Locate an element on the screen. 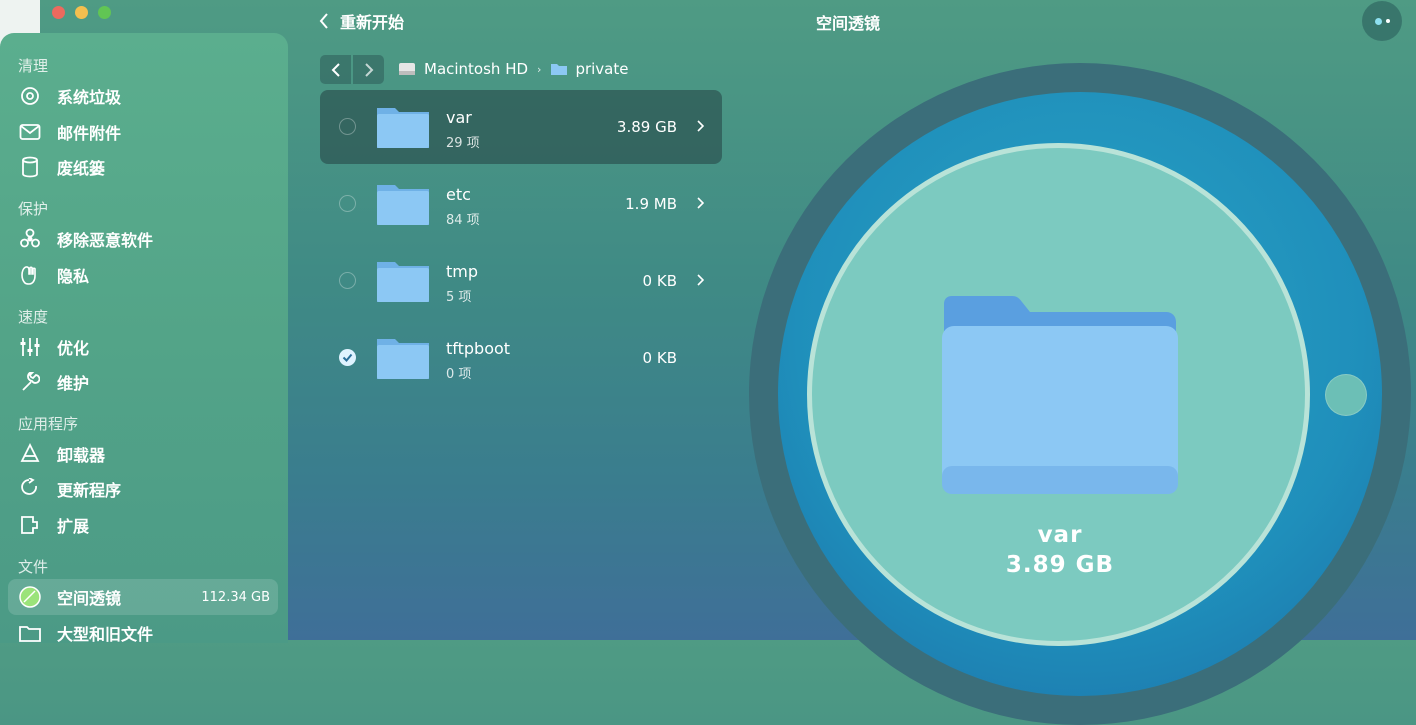 Image resolution: width=1416 pixels, height=725 pixels. sidebar-item-uninstaller: 卸载器 is located at coordinates (61, 454).